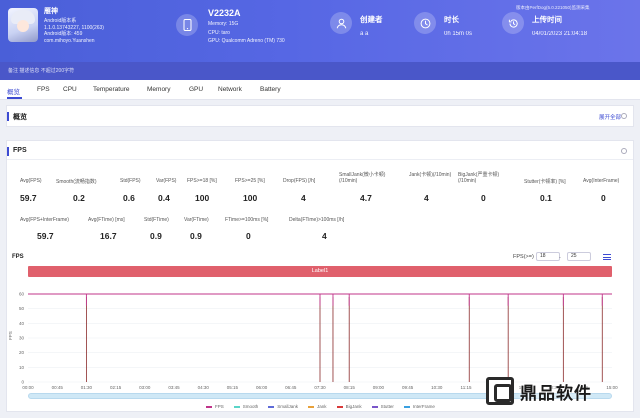  What do you see at coordinates (466, 387) in the screenshot?
I see `x-tick-label: 11:15` at bounding box center [466, 387].